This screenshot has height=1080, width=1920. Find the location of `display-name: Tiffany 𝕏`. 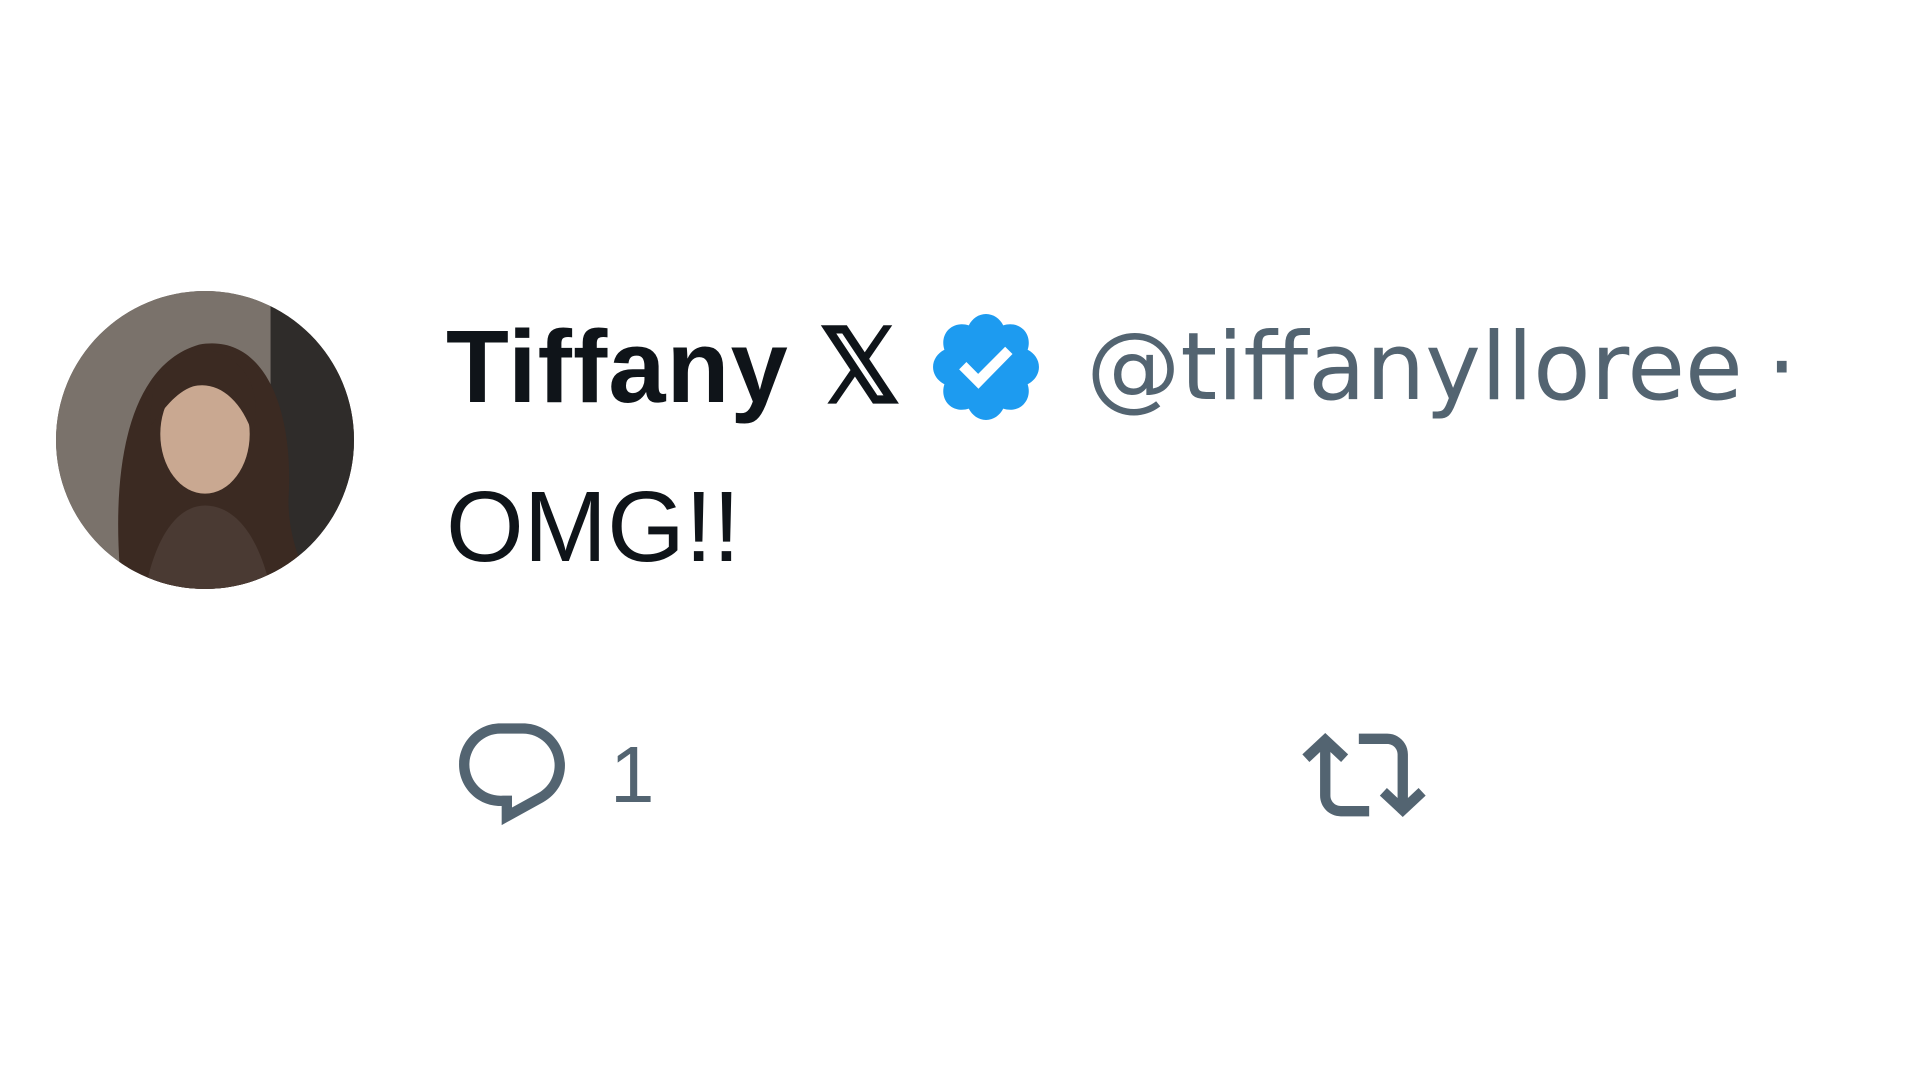

display-name: Tiffany 𝕏 is located at coordinates (674, 367).